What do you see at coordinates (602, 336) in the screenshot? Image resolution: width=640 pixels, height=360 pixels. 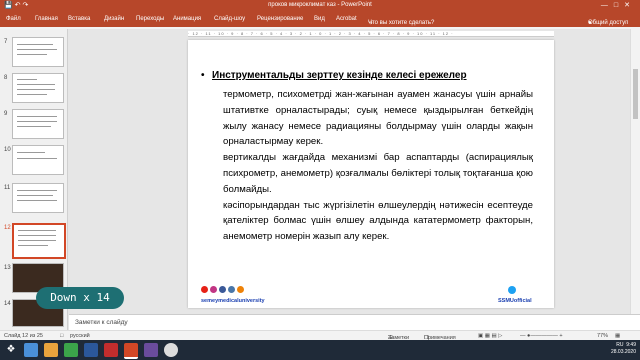 I see `zoom-level: 77%` at bounding box center [602, 336].